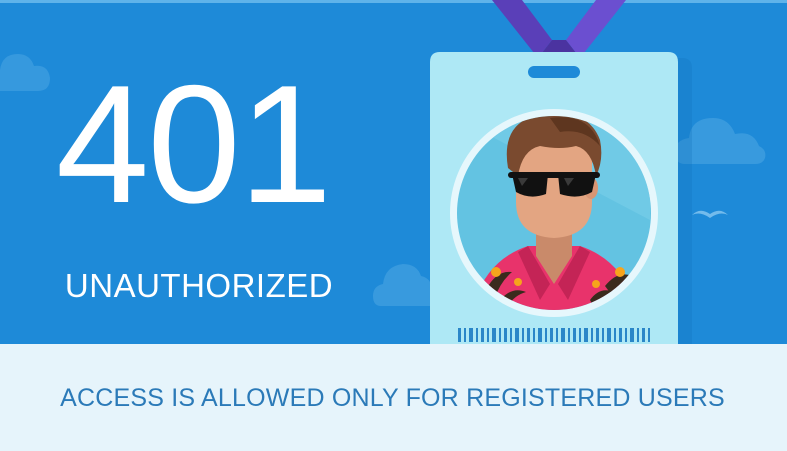 This screenshot has width=787, height=451. Describe the element at coordinates (554, 72) in the screenshot. I see `badge-clip` at that location.